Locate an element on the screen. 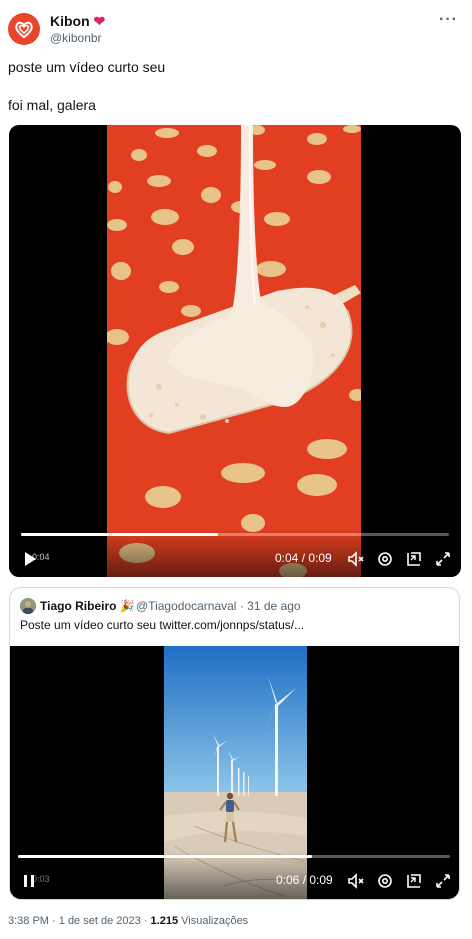 The width and height of the screenshot is (472, 939). avatar is located at coordinates (24, 29).